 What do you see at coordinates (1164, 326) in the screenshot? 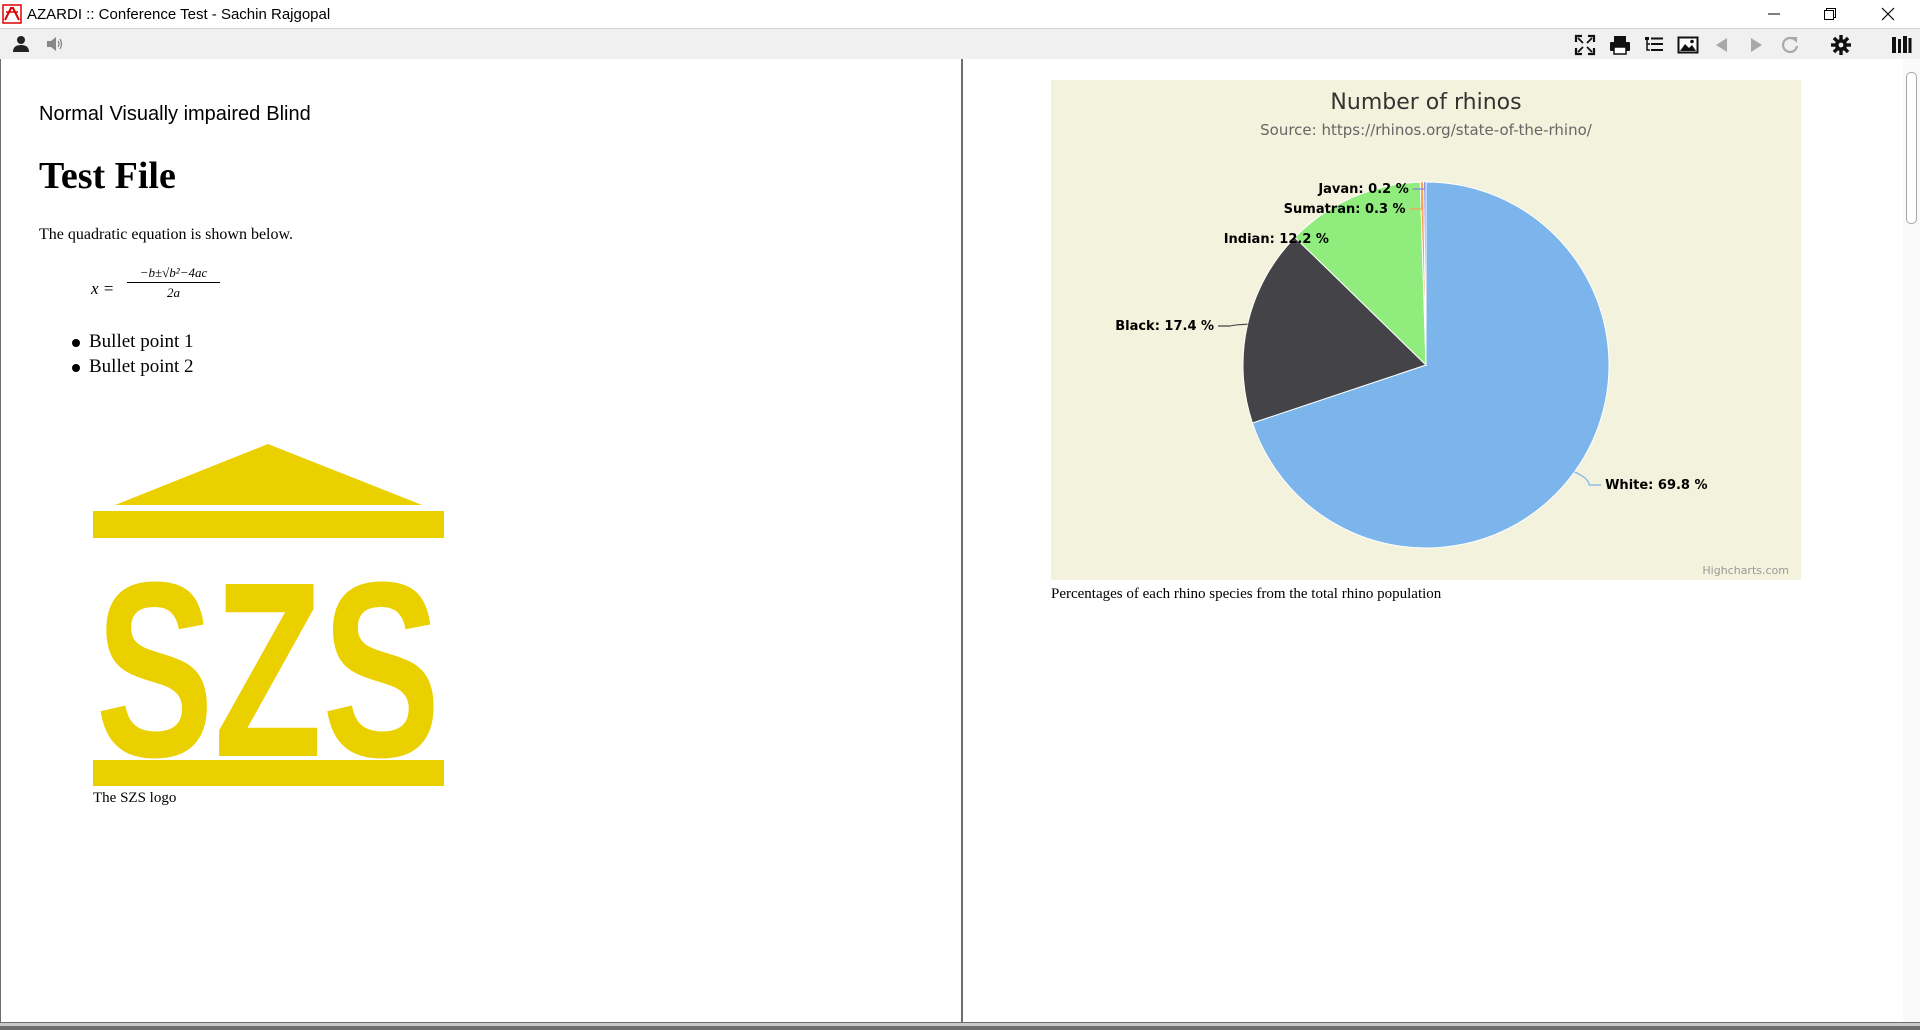
I see `pie-label-black: Black: 17.4 %` at bounding box center [1164, 326].